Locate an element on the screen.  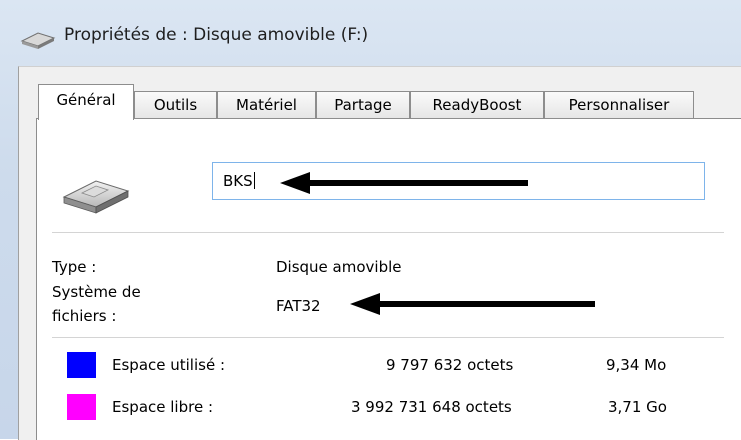
tab-readyboost: ReadyBoost is located at coordinates (477, 104).